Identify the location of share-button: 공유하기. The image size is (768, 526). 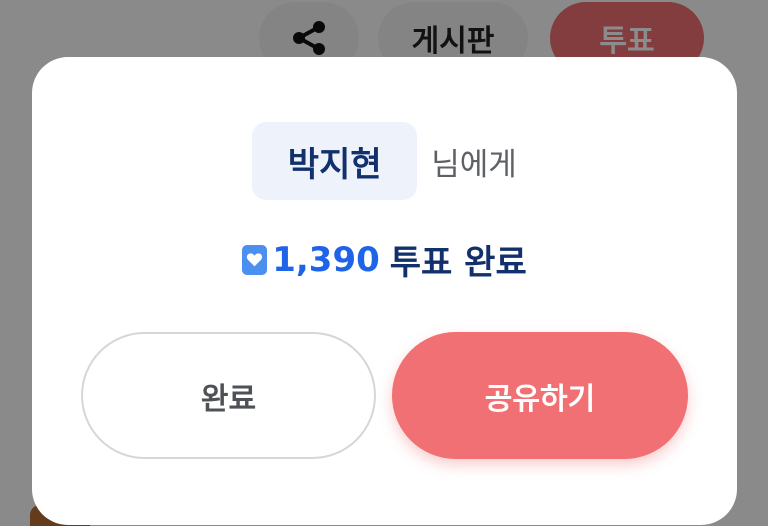
(540, 395).